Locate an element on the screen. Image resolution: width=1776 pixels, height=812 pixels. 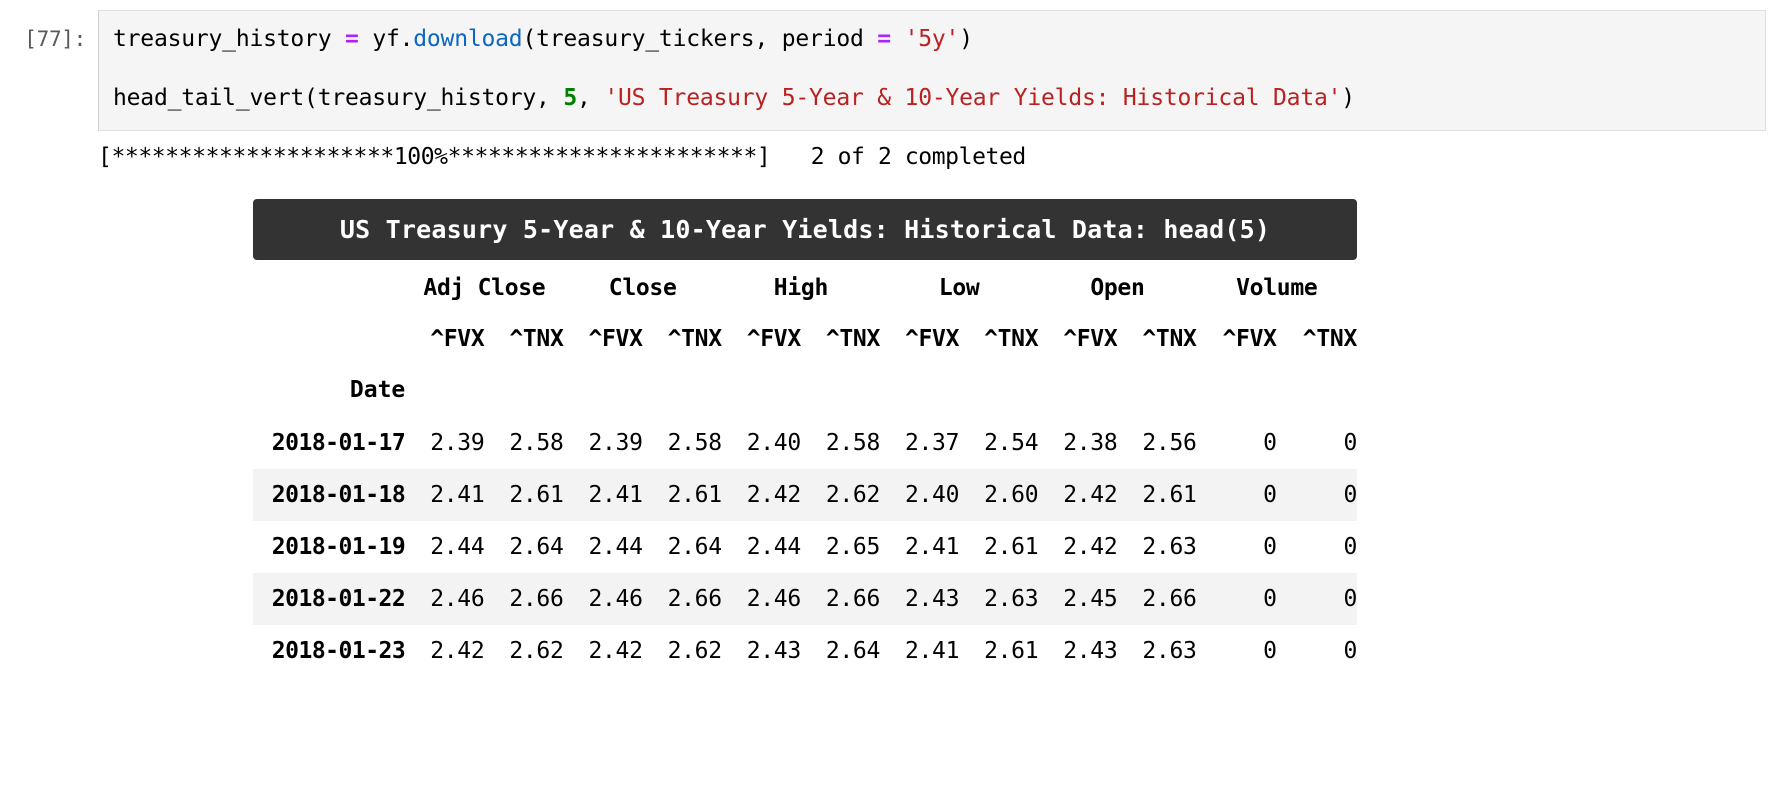
ticker-header-9: ^TNX is located at coordinates (1169, 339).